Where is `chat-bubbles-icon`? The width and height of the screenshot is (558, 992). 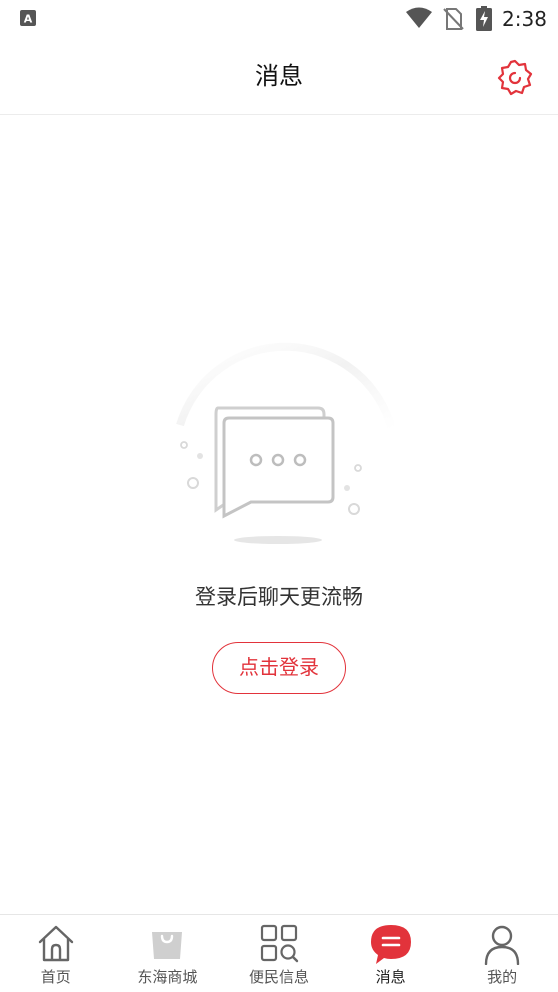
chat-bubbles-icon is located at coordinates (286, 443).